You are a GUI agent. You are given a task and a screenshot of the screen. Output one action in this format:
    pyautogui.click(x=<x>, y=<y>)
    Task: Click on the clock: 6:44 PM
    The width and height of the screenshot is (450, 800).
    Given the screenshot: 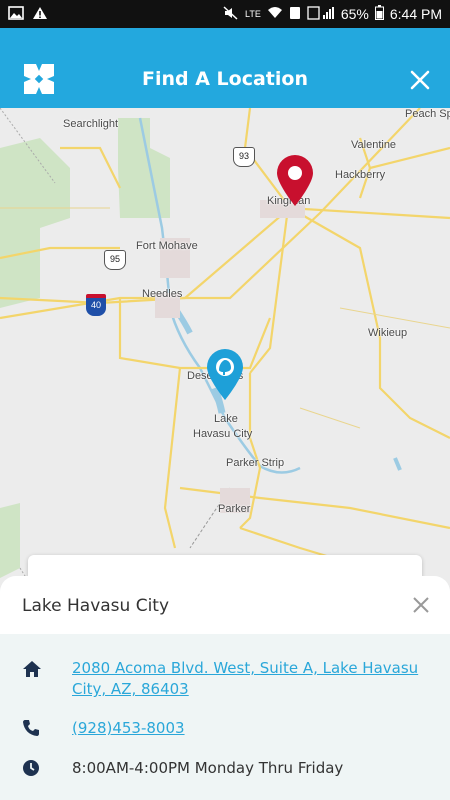 What is the action you would take?
    pyautogui.click(x=415, y=14)
    